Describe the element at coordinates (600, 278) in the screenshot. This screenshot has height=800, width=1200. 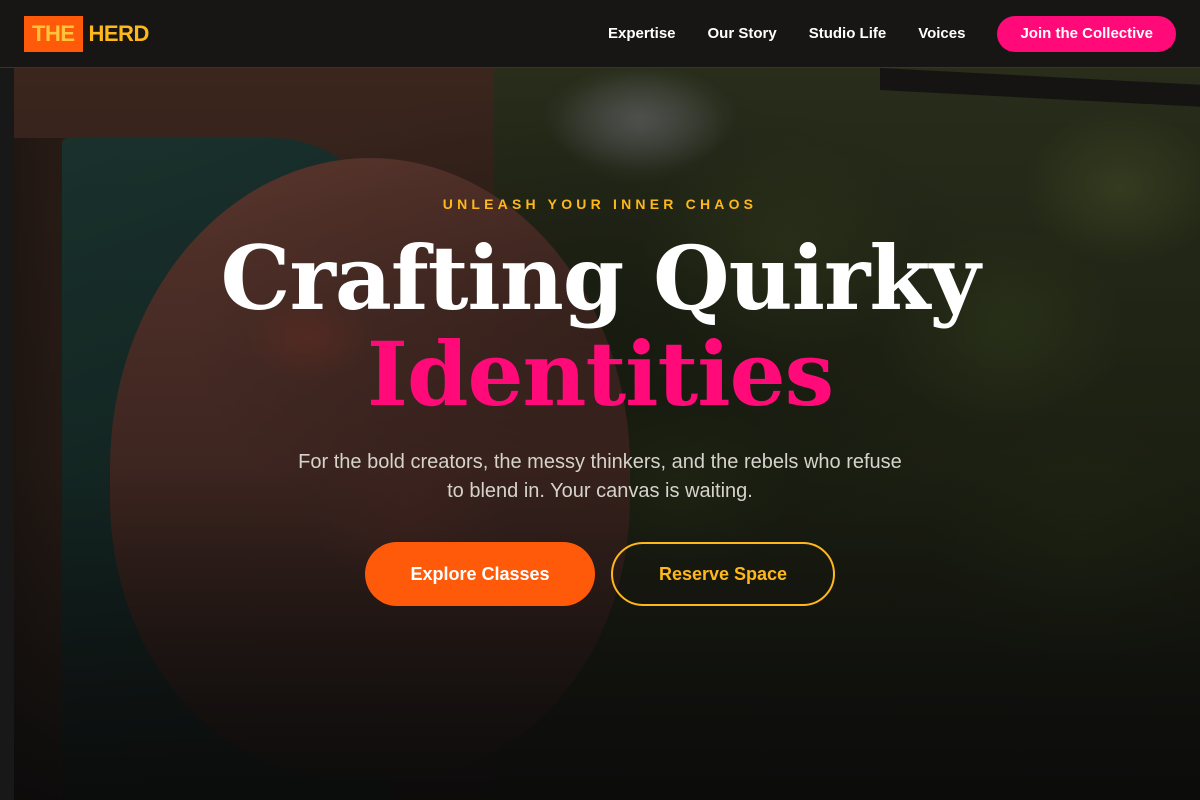
I see `headline-line-1: Crafting Quirky` at that location.